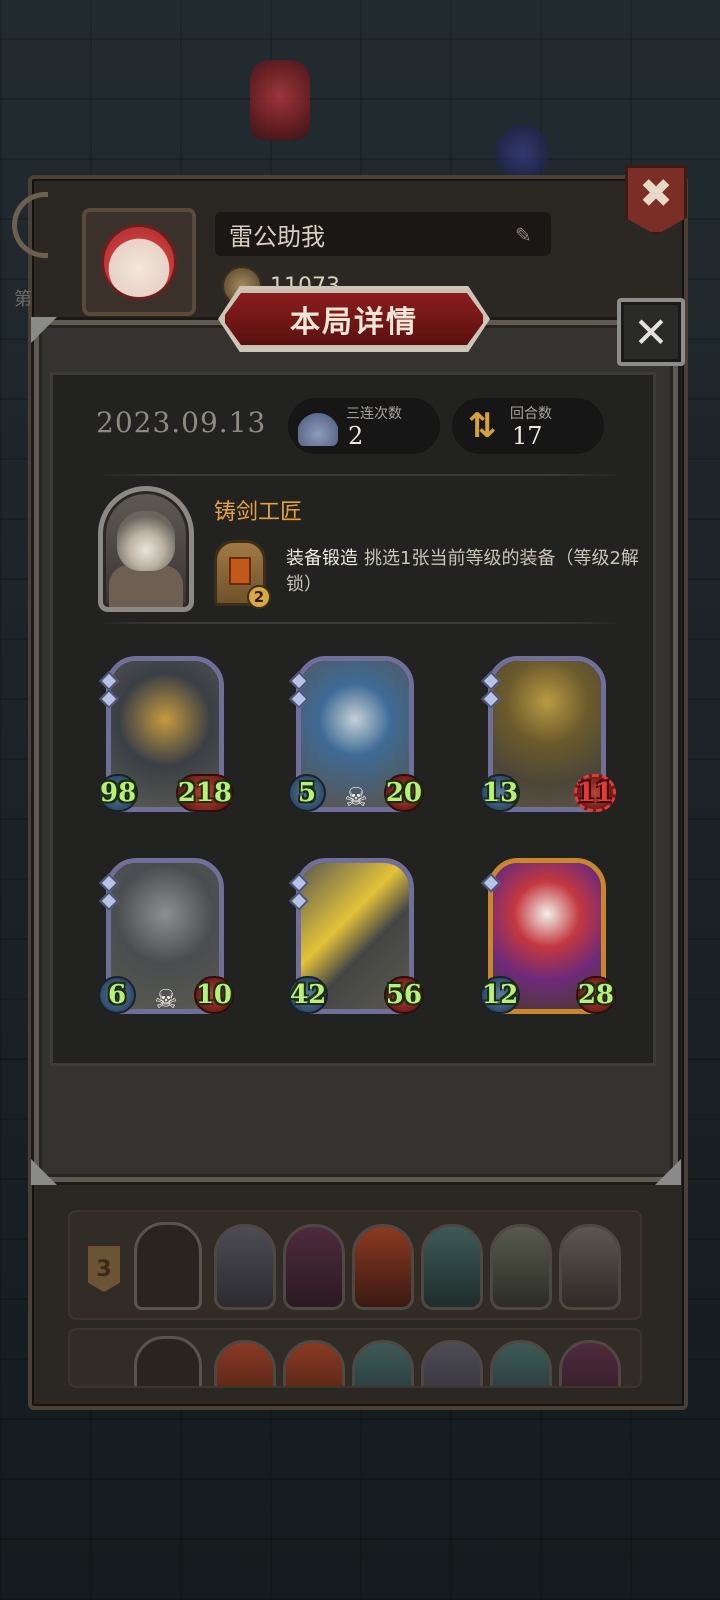 This screenshot has height=1600, width=720. What do you see at coordinates (104, 1269) in the screenshot?
I see `rank-badge: 3` at bounding box center [104, 1269].